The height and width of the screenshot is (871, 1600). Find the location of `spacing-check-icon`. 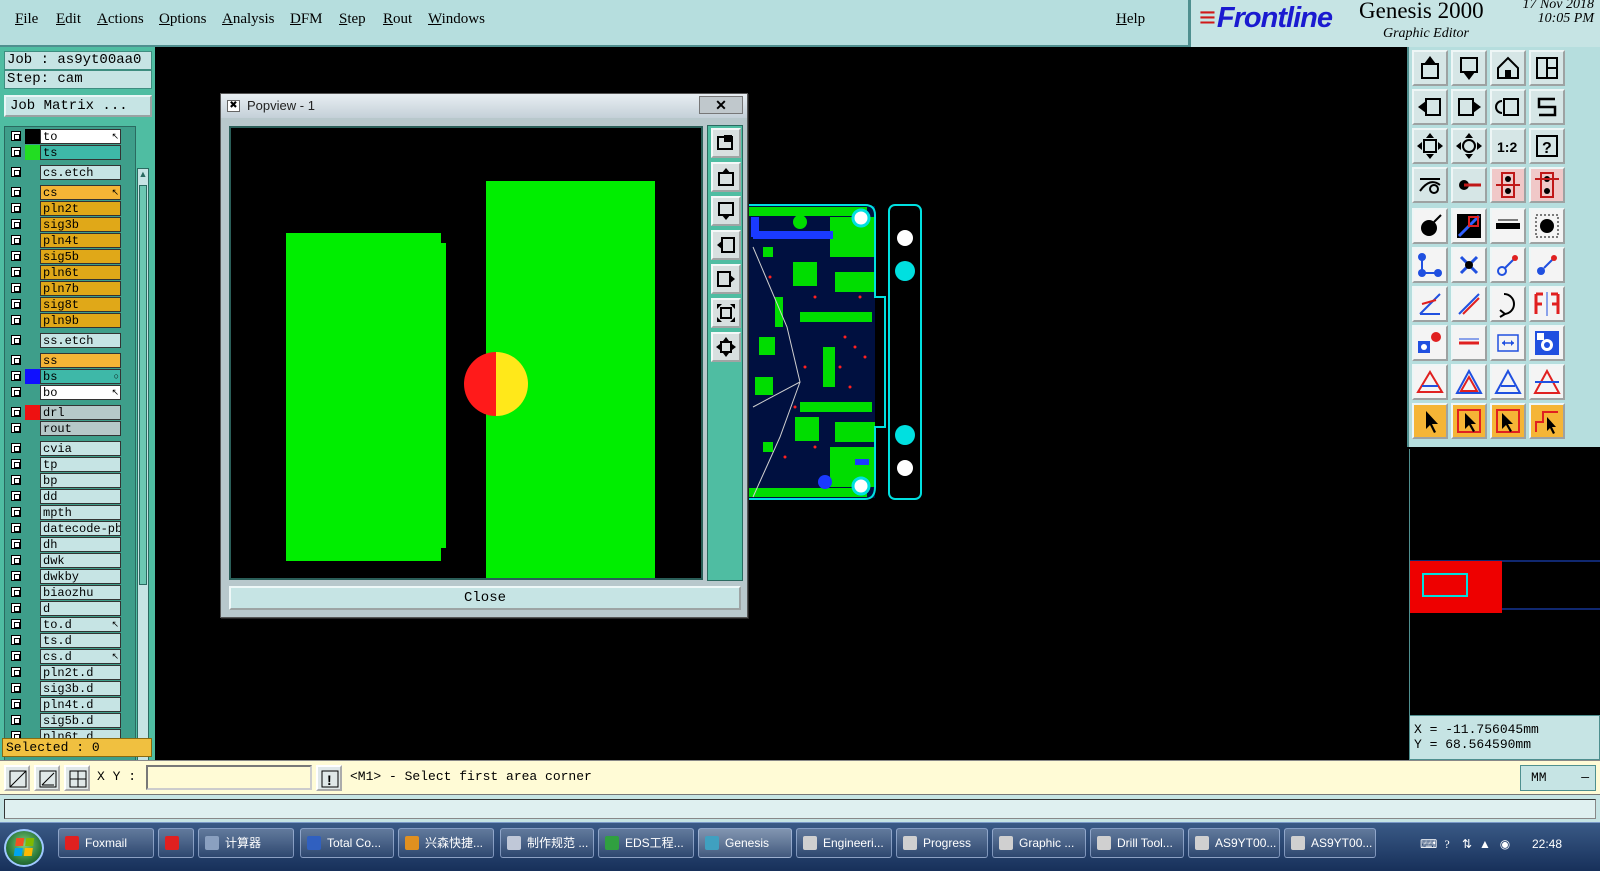

spacing-check-icon is located at coordinates (1547, 382).